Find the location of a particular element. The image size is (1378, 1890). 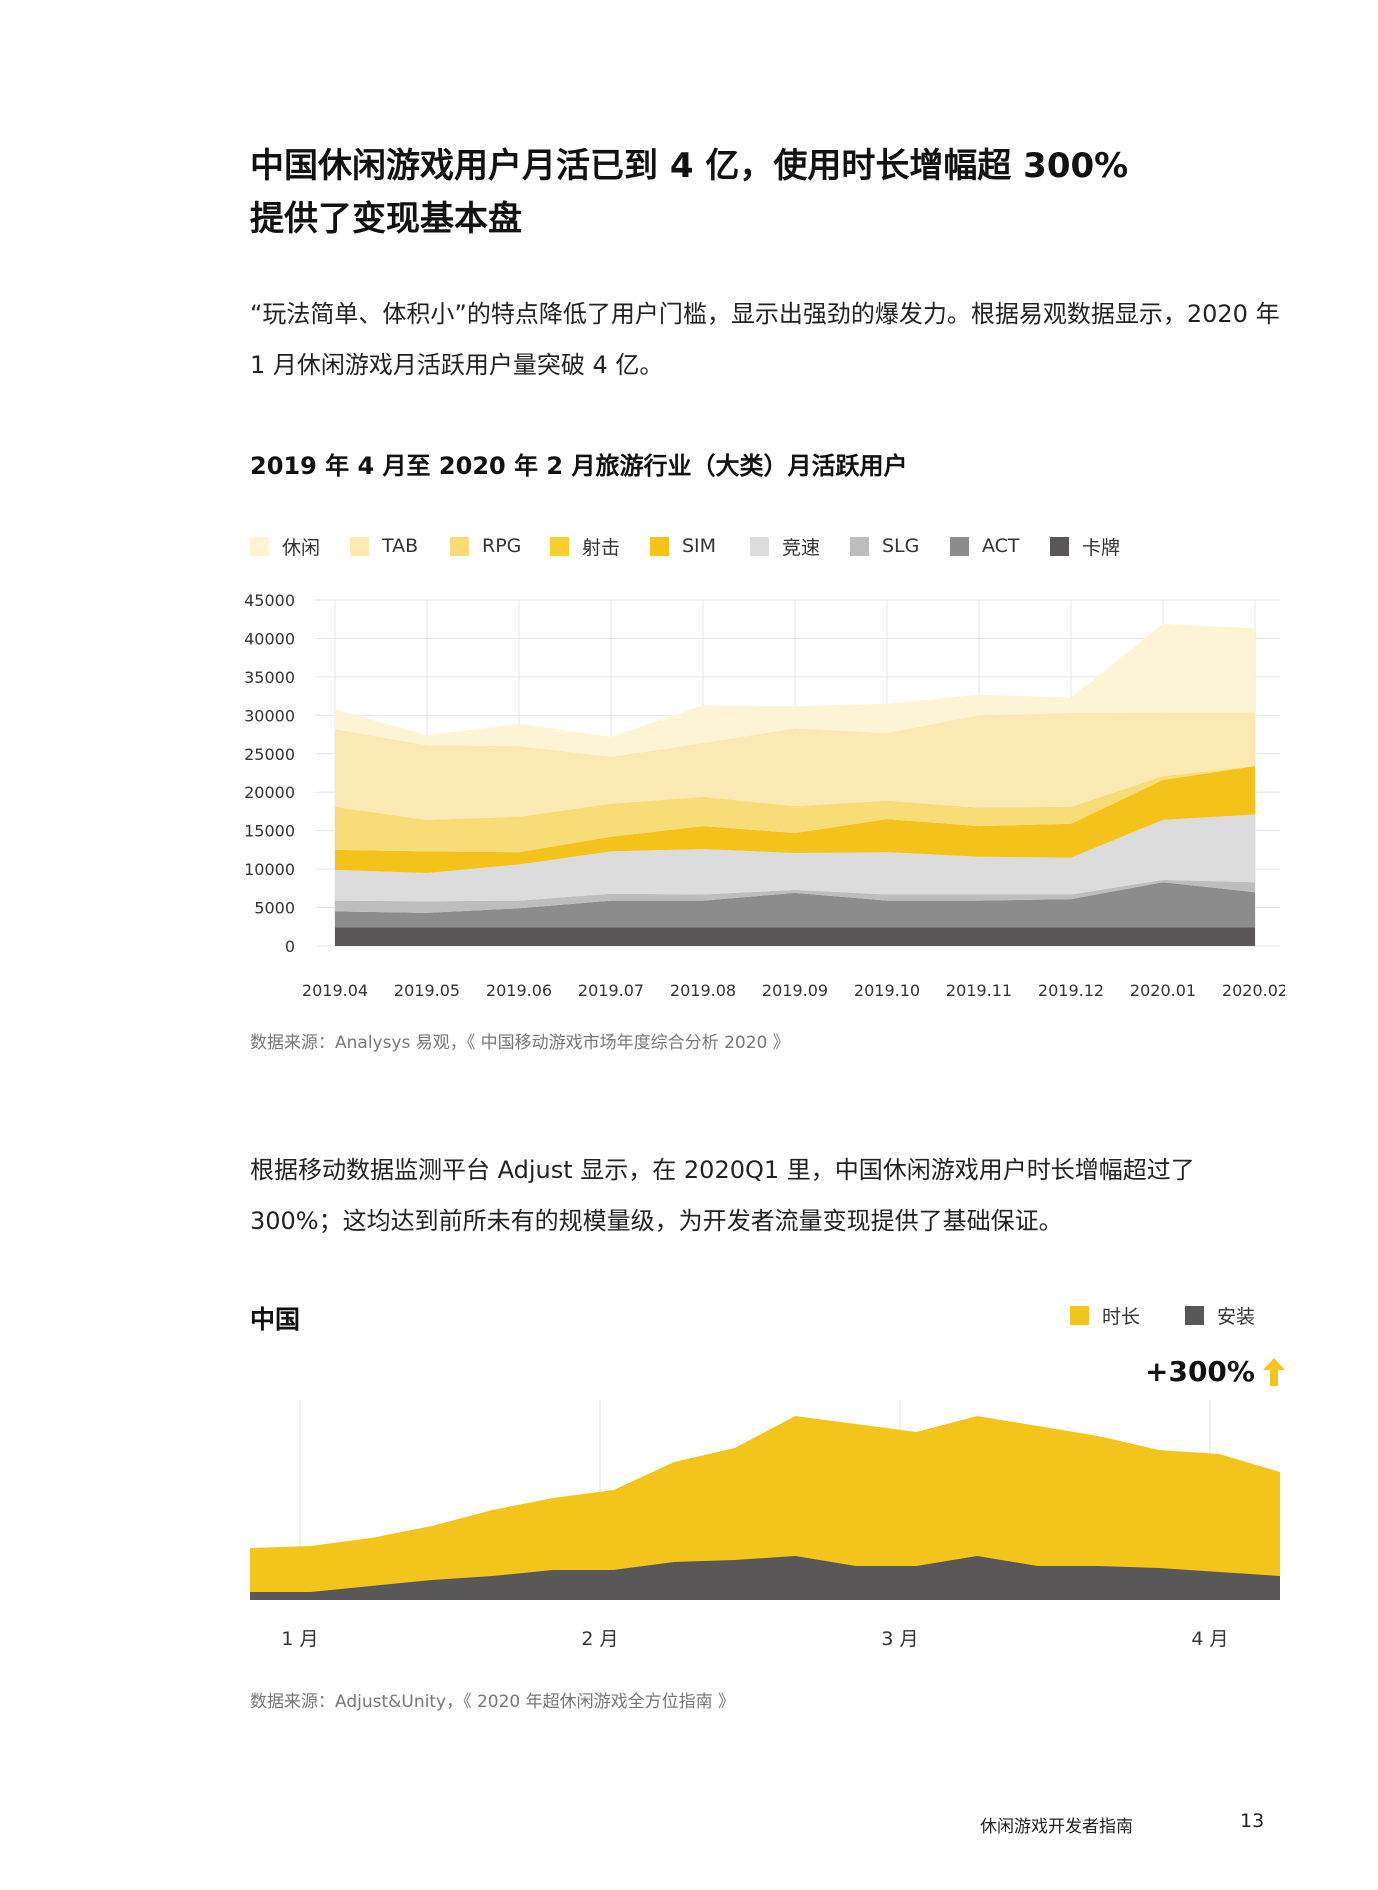

x-tick-label: 2019.09 is located at coordinates (795, 990).